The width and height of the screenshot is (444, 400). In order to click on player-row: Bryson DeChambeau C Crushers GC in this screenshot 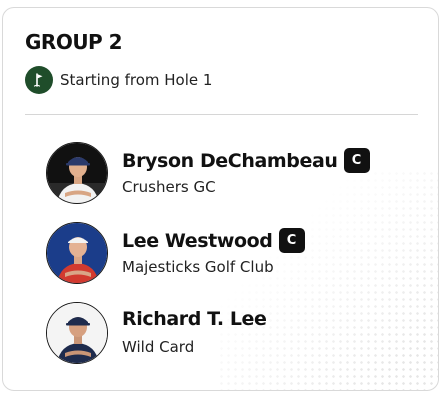, I will do `click(226, 174)`.